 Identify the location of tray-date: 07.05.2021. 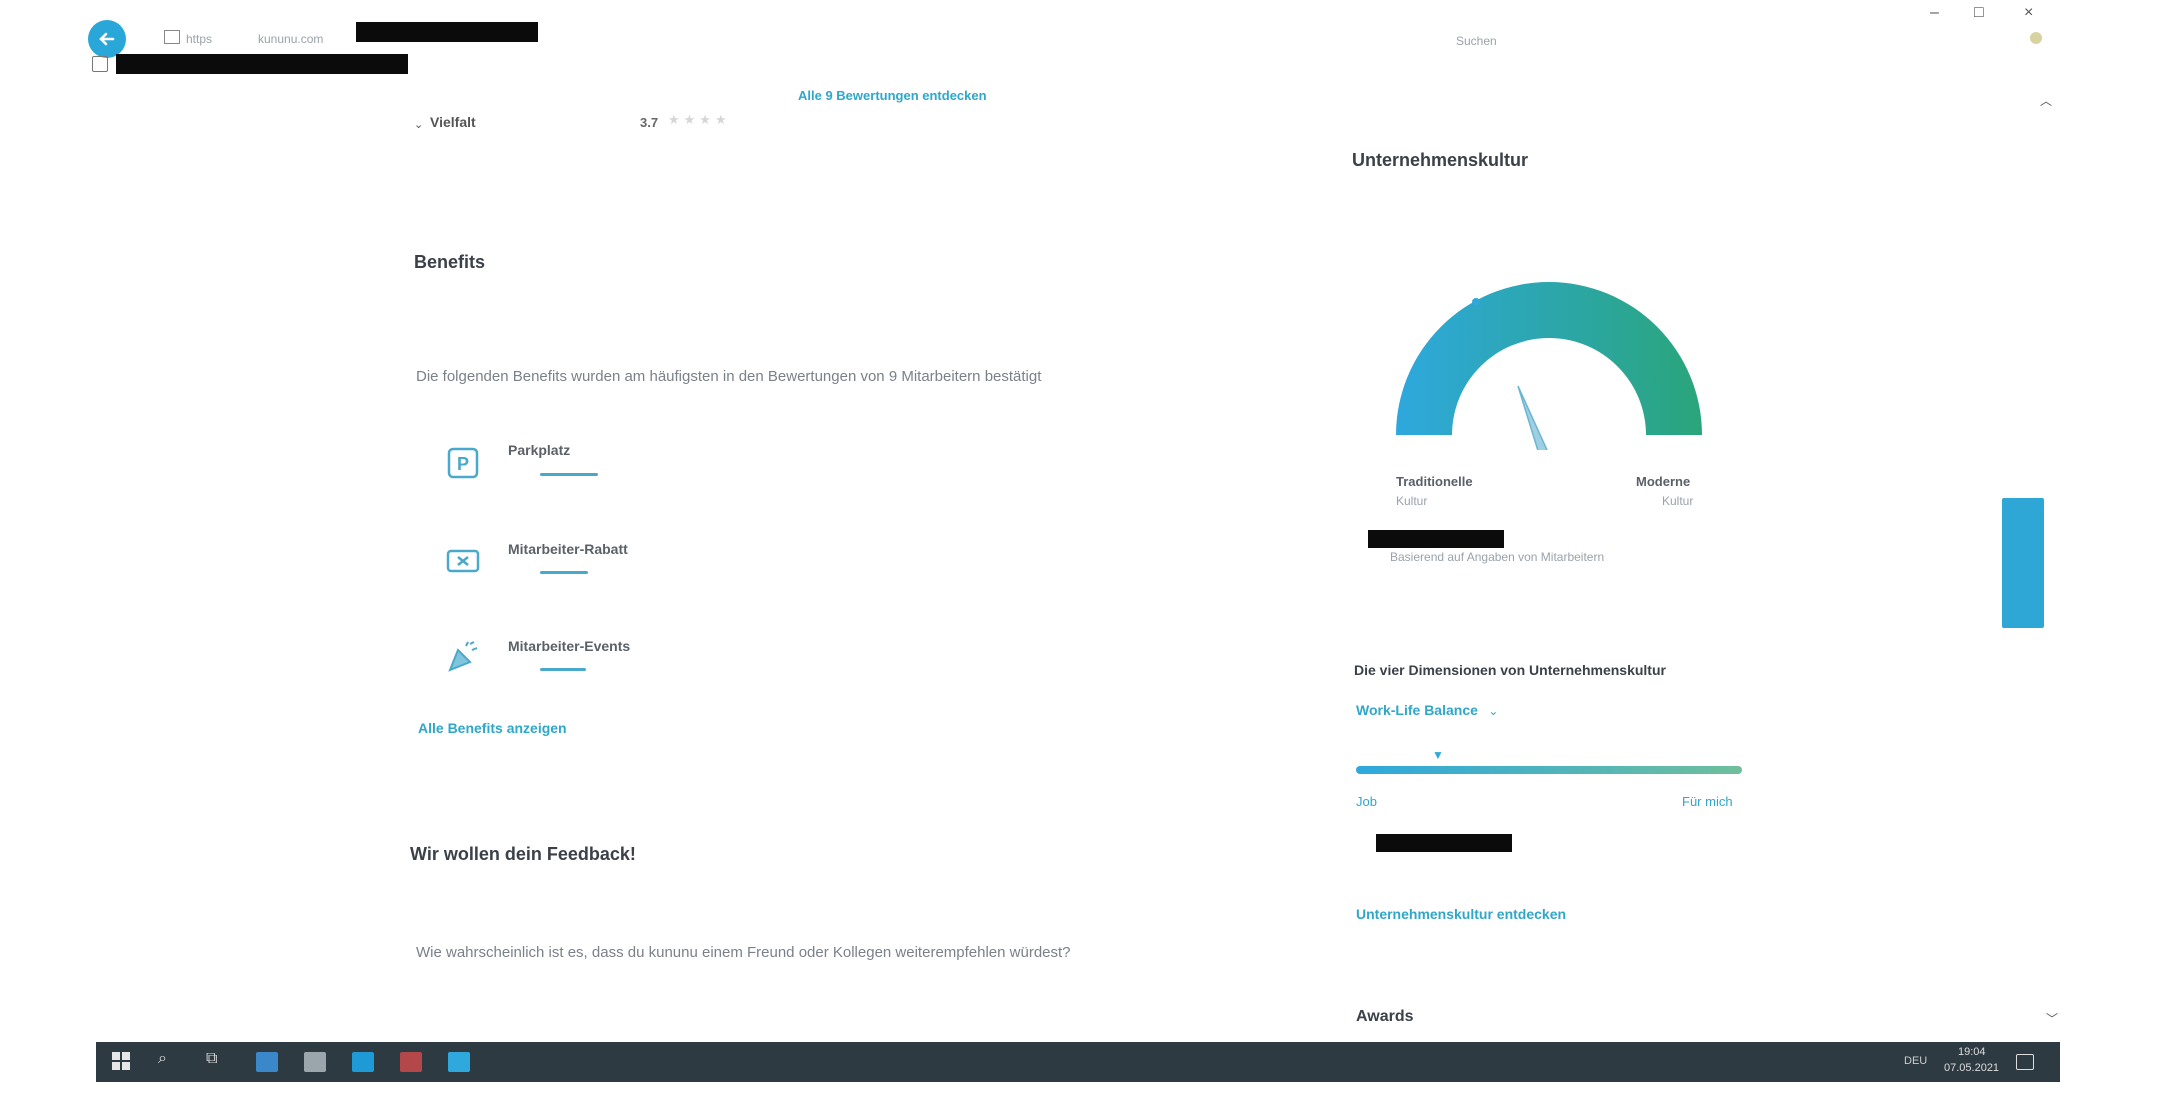
(1971, 1068).